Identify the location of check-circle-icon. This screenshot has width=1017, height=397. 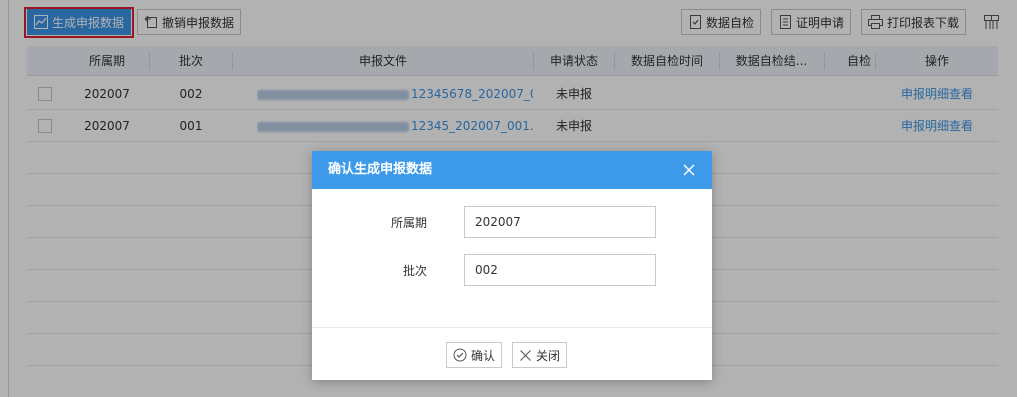
(460, 355).